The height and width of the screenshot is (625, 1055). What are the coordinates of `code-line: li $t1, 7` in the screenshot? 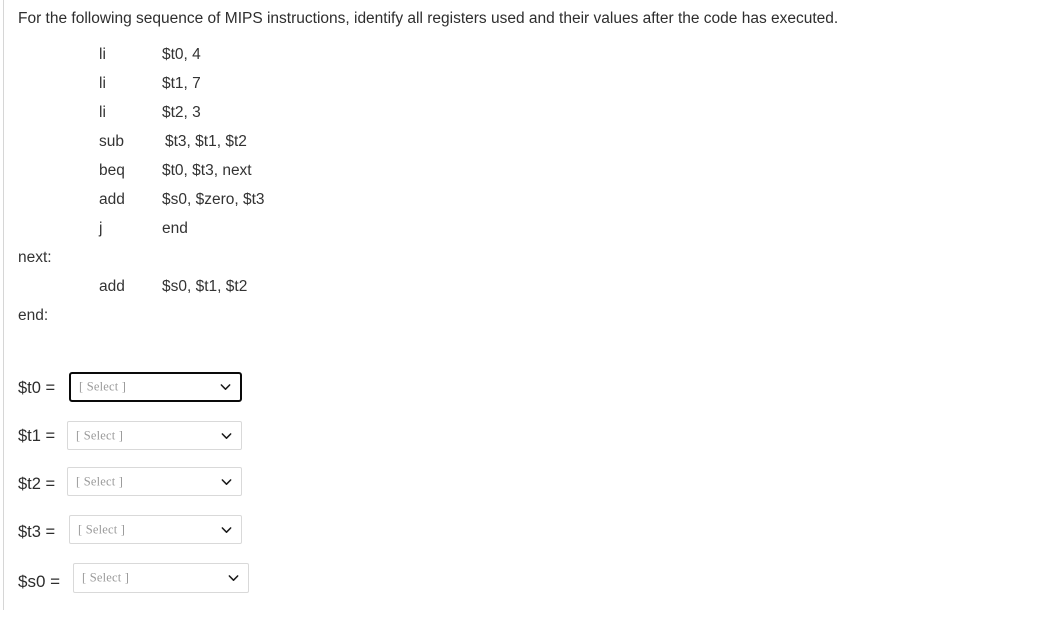 It's located at (210, 89).